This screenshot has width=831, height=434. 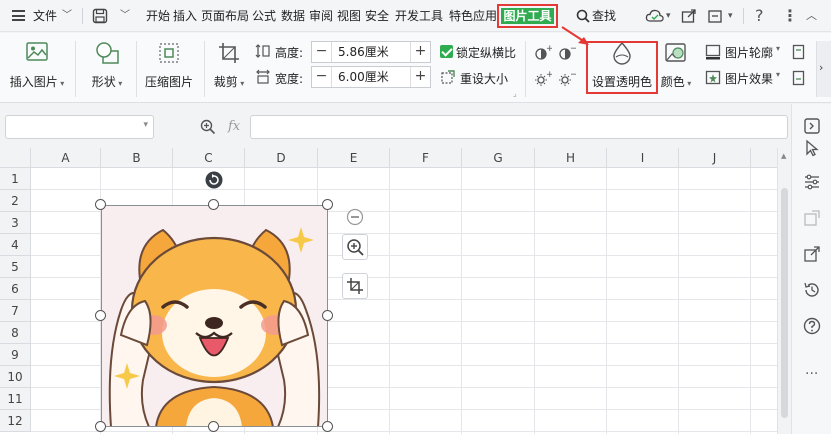 I want to click on width-value: 6.00厘米, so click(x=363, y=77).